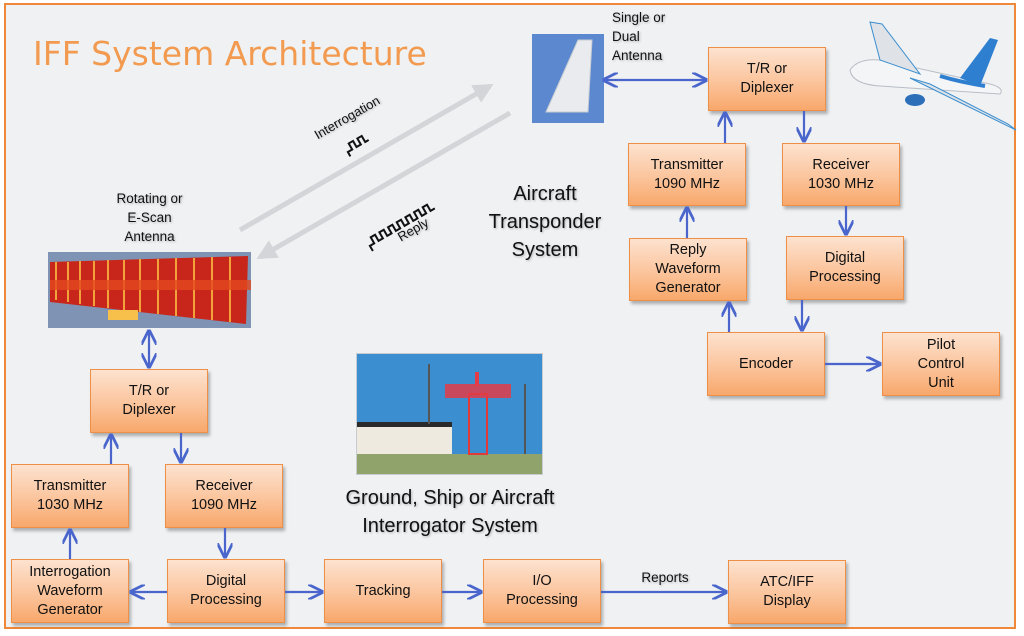  Describe the element at coordinates (841, 174) in the screenshot. I see `aircraft-receiver-box: Receiver 1030 MHz` at that location.